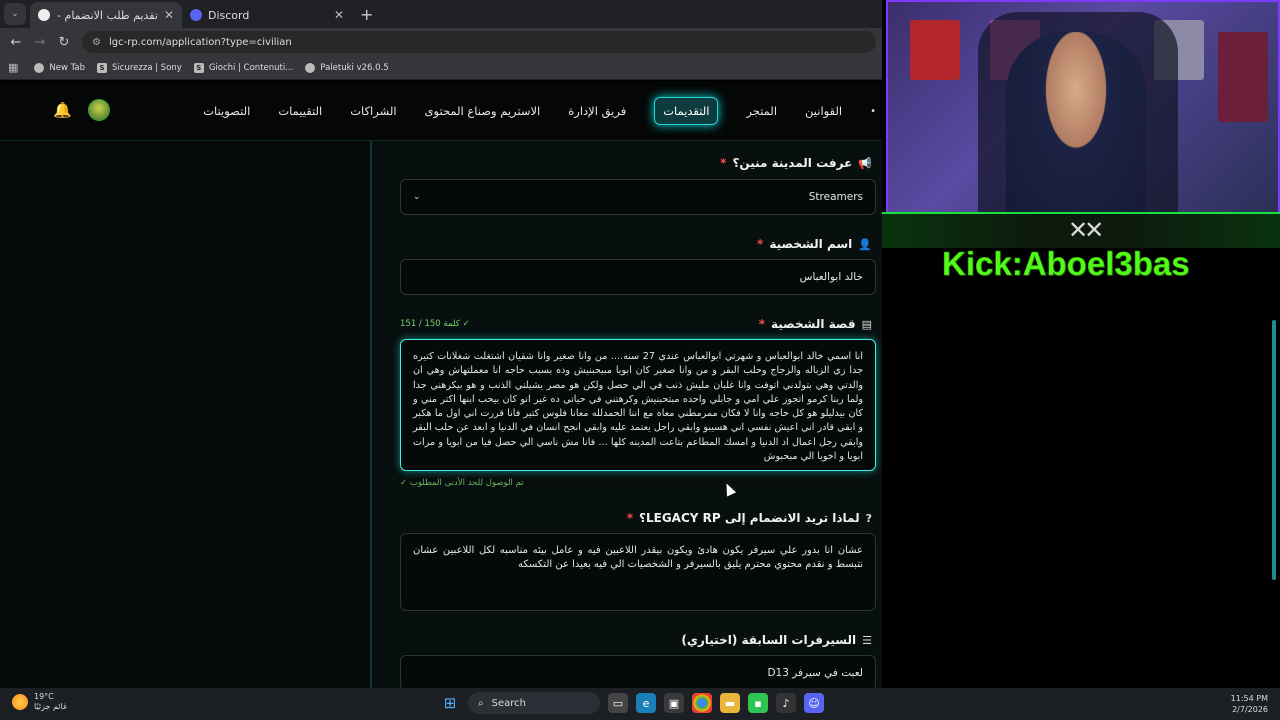 This screenshot has height=720, width=1280. What do you see at coordinates (865, 163) in the screenshot?
I see `megaphone-icon: 📢` at bounding box center [865, 163].